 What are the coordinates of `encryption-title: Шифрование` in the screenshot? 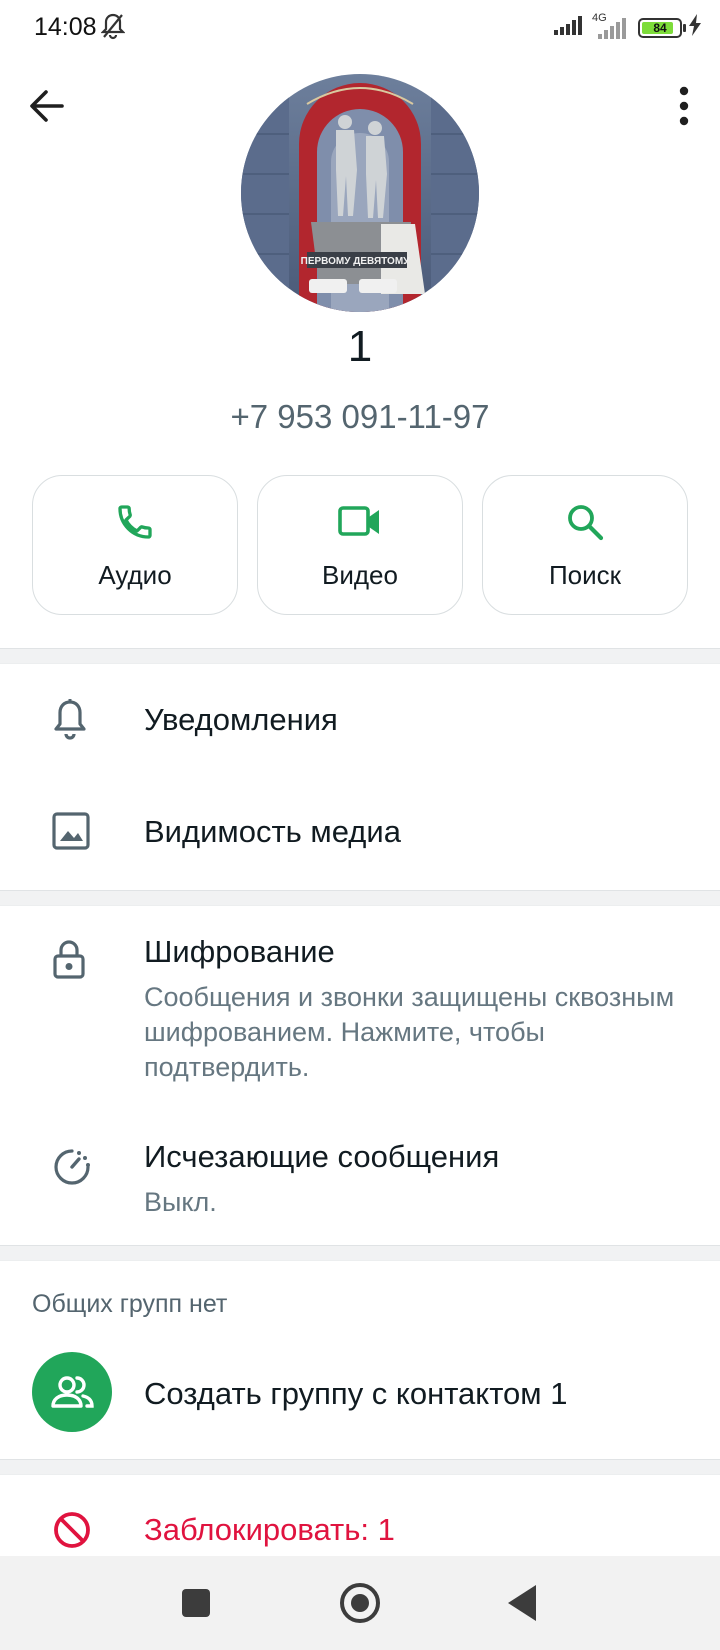 It's located at (239, 951).